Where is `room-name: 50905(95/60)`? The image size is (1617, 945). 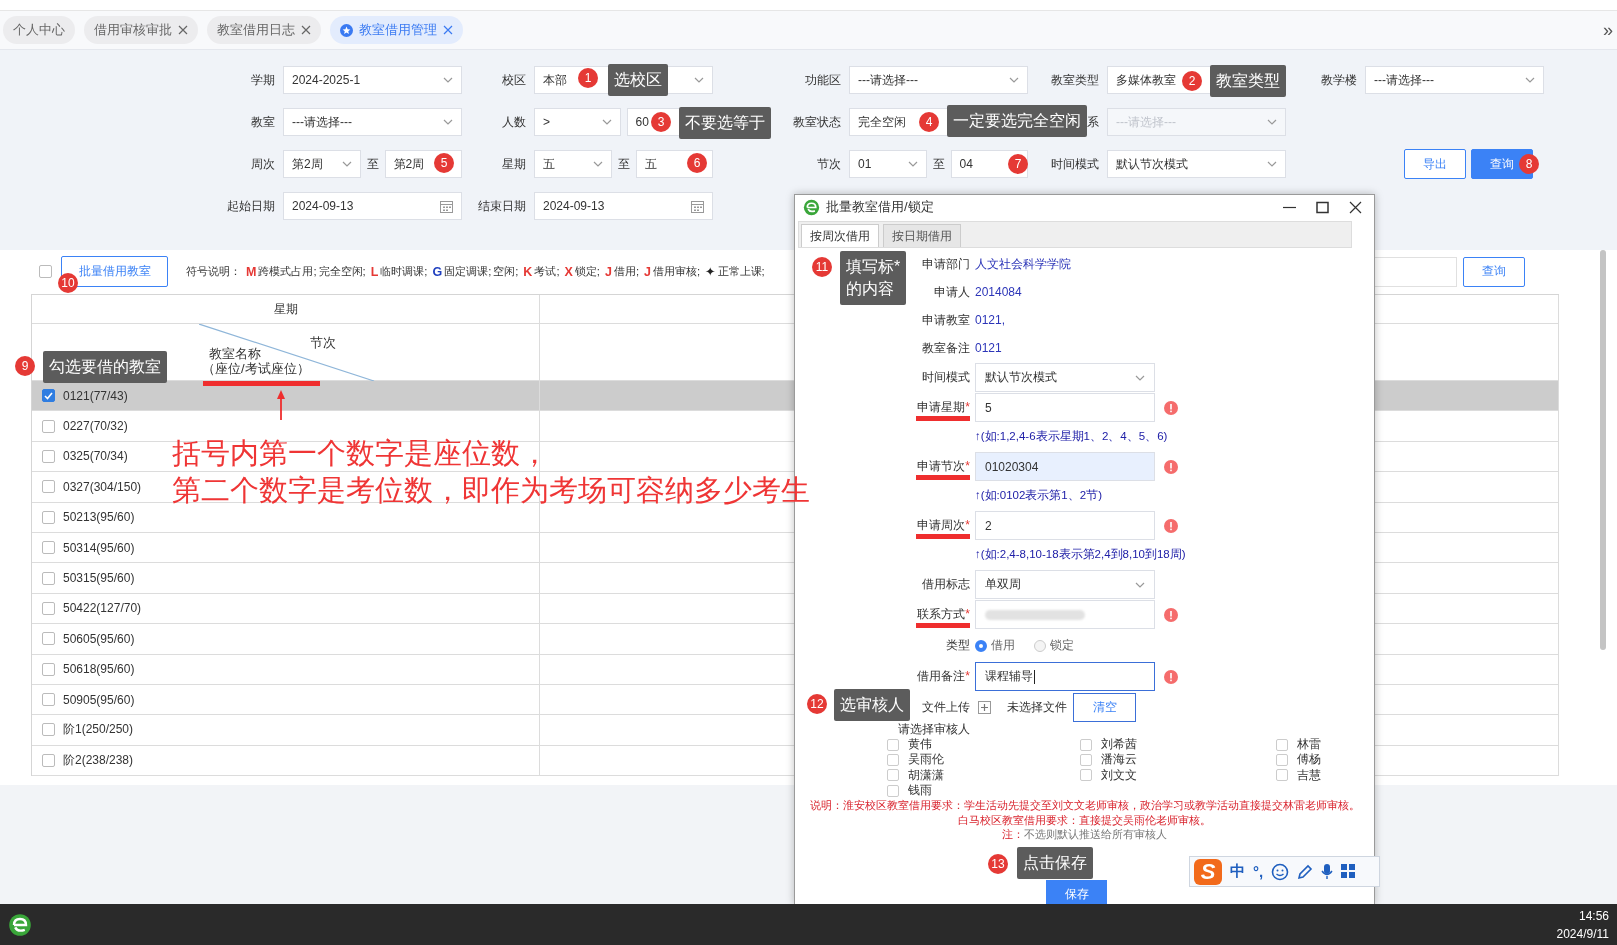
room-name: 50905(95/60) is located at coordinates (99, 699).